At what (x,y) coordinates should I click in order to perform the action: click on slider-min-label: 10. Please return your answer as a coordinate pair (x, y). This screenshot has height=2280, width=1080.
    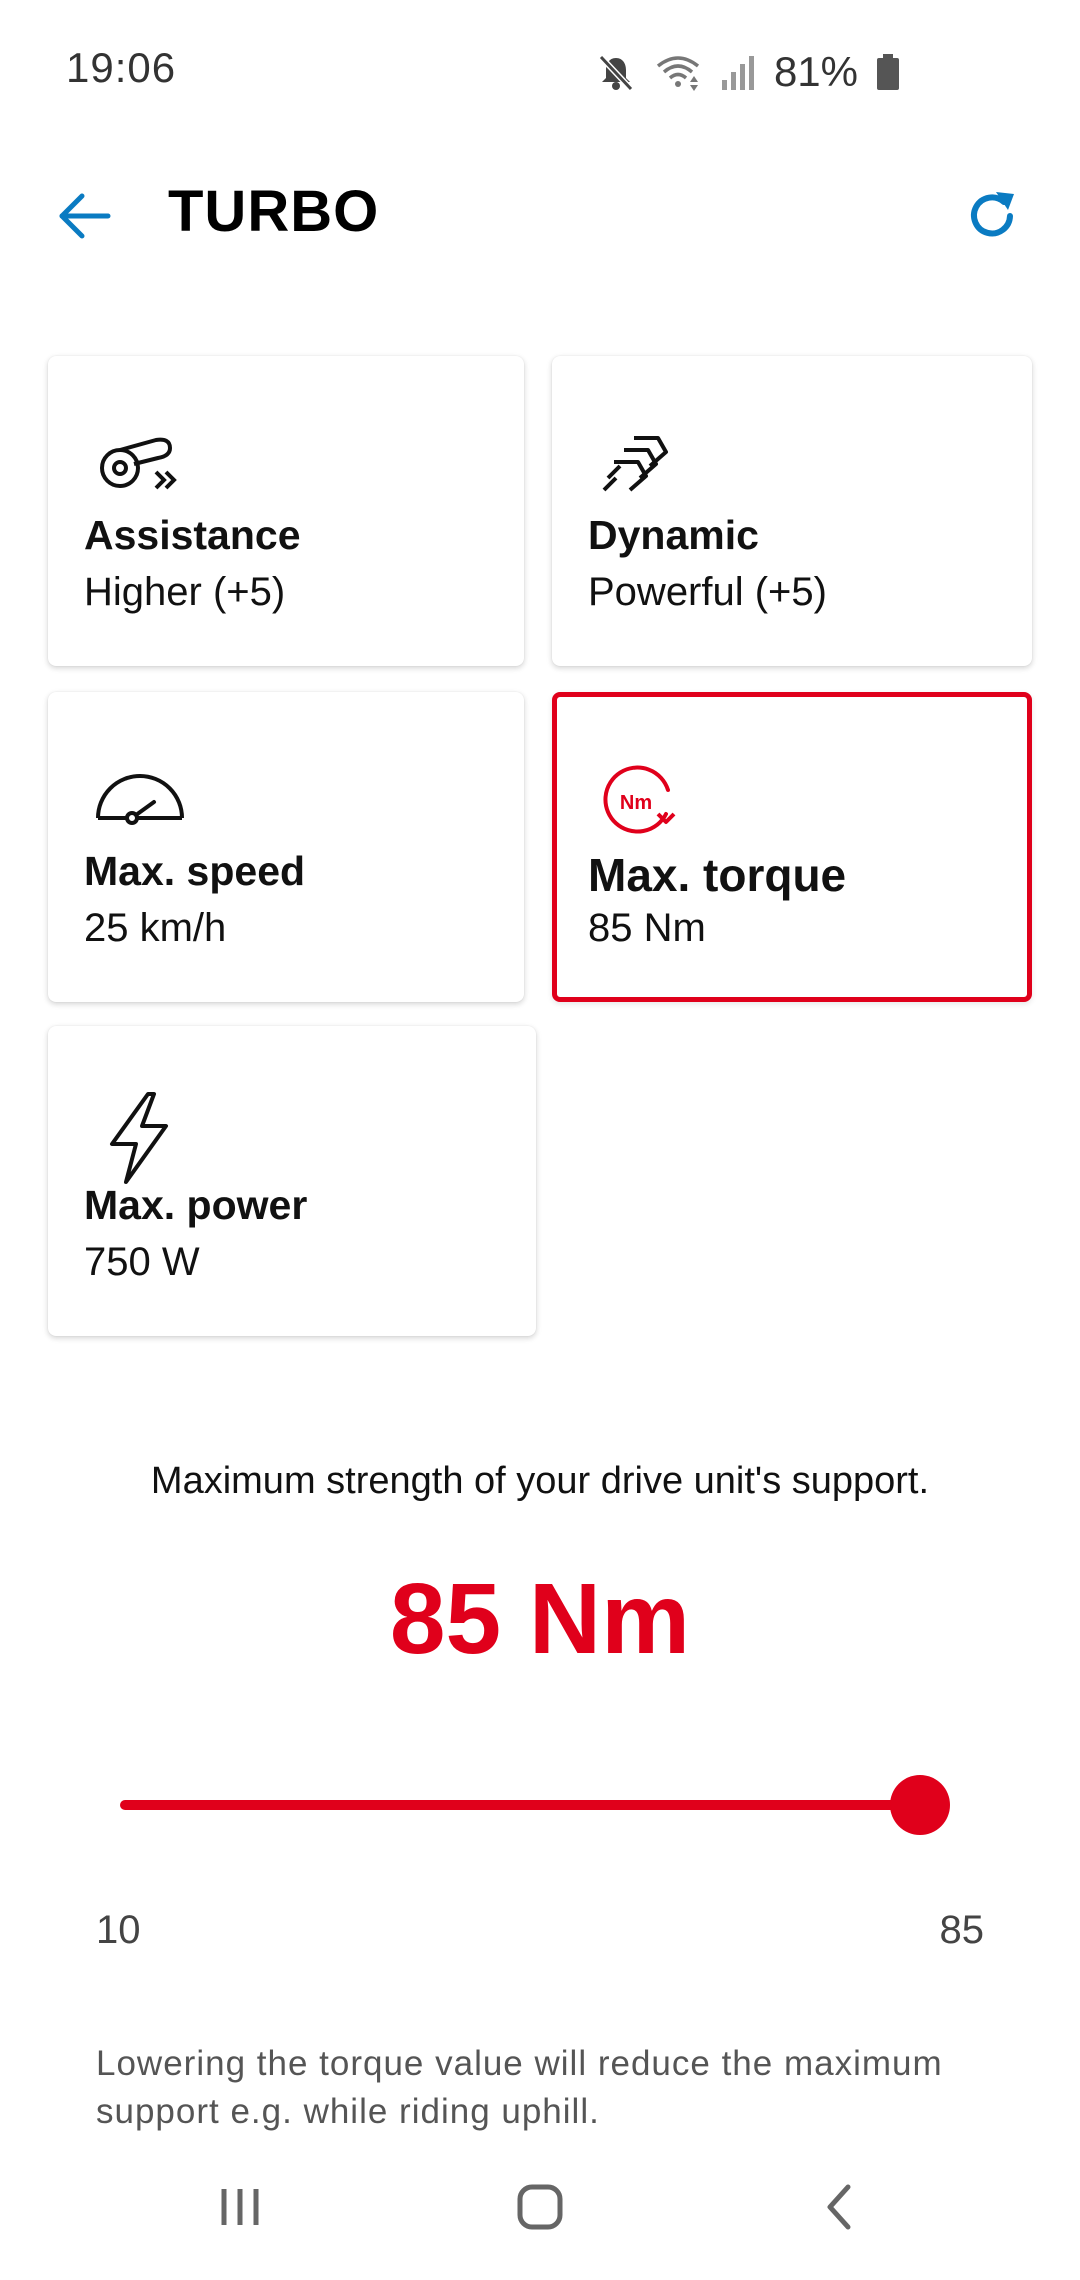
    Looking at the image, I should click on (118, 1930).